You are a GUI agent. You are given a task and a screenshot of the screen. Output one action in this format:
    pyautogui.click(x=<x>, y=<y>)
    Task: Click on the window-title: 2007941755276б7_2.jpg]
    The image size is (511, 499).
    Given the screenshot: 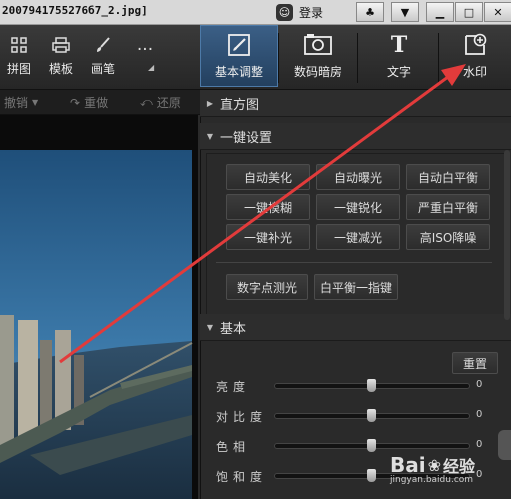 What is the action you would take?
    pyautogui.click(x=75, y=10)
    